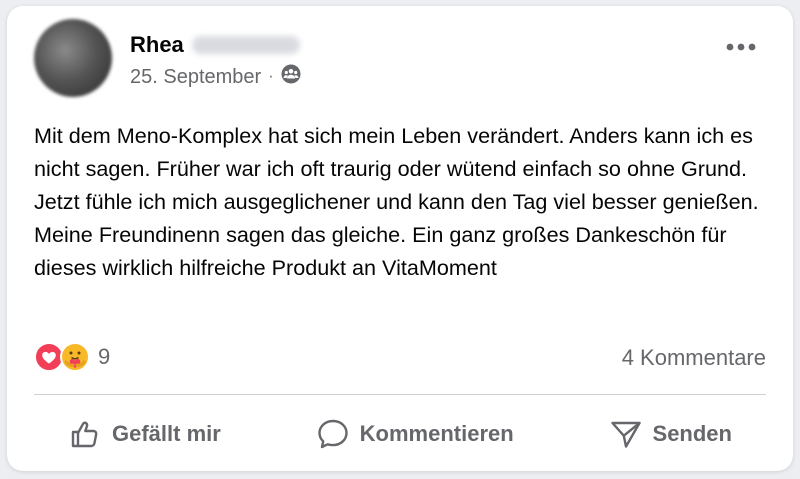  I want to click on comments-count: 4 Kommentare, so click(694, 358).